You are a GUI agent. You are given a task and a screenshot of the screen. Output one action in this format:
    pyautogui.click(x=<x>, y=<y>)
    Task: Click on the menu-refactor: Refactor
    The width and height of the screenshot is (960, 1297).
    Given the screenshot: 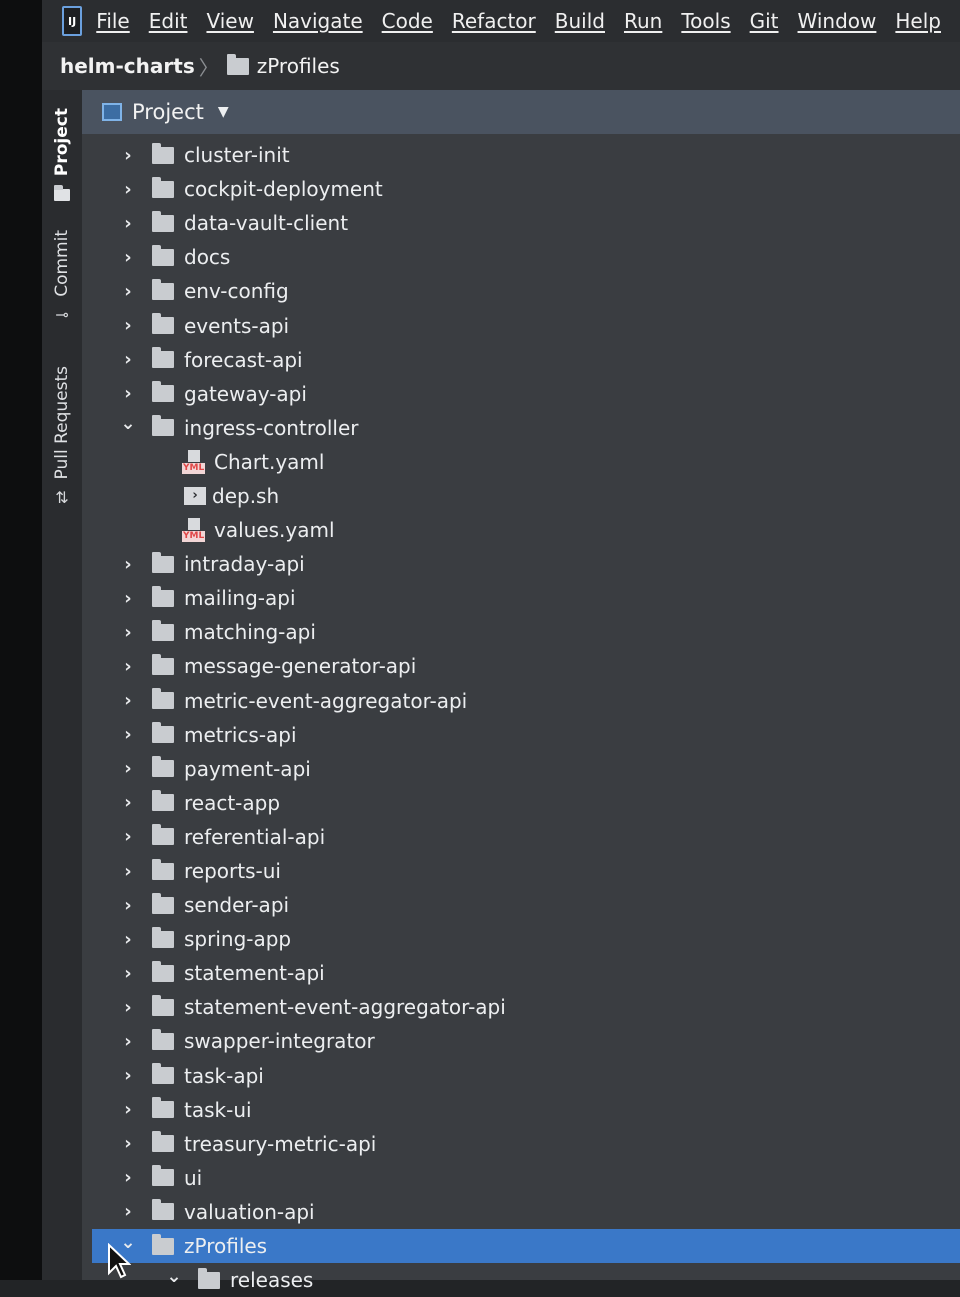 What is the action you would take?
    pyautogui.click(x=494, y=21)
    